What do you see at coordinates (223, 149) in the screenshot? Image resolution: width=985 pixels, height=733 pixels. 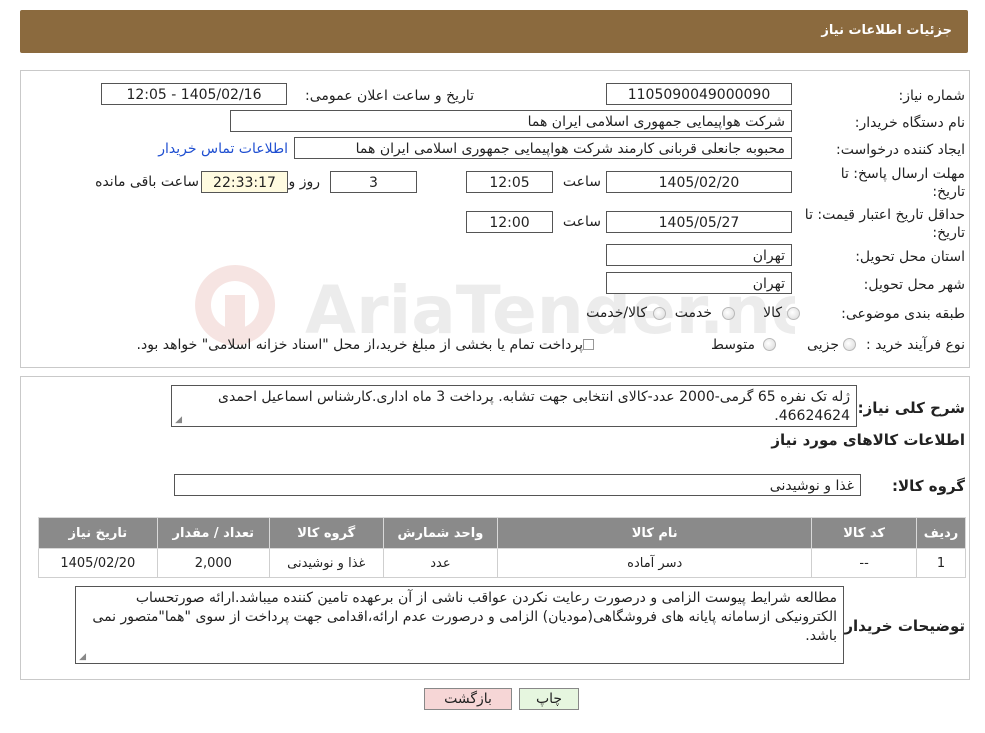 I see `buyer-contact-link: اطلاعات تماس خریدار` at bounding box center [223, 149].